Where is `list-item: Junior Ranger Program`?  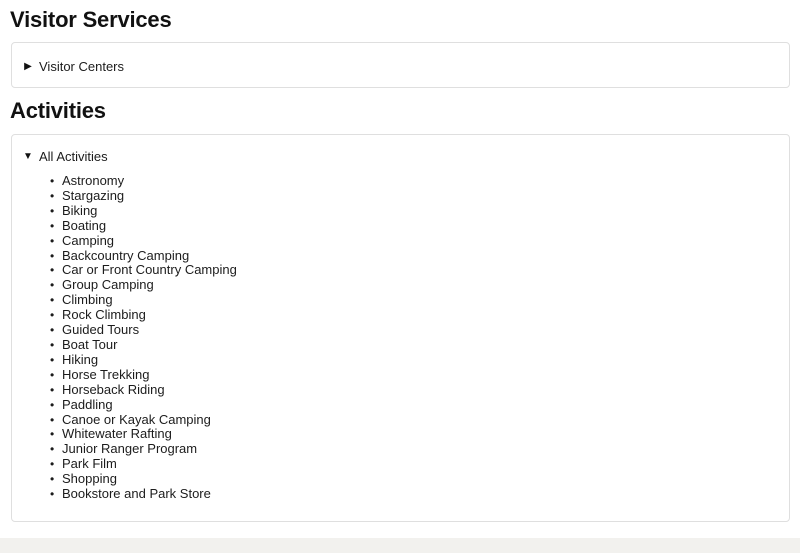 list-item: Junior Ranger Program is located at coordinates (143, 449).